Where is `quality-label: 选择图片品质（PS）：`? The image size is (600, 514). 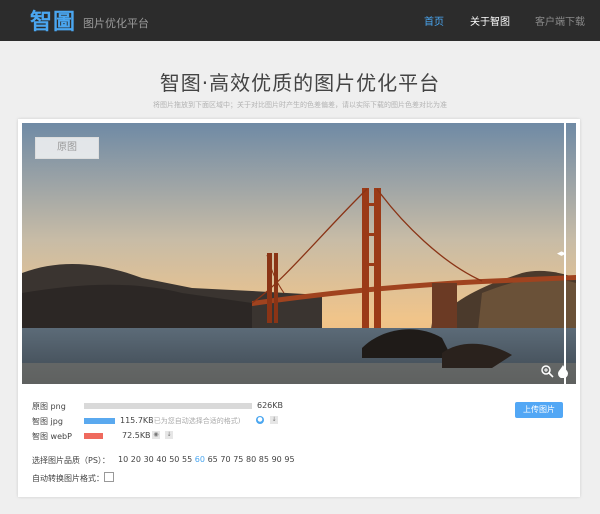
quality-label: 选择图片品质（PS）： is located at coordinates (71, 460).